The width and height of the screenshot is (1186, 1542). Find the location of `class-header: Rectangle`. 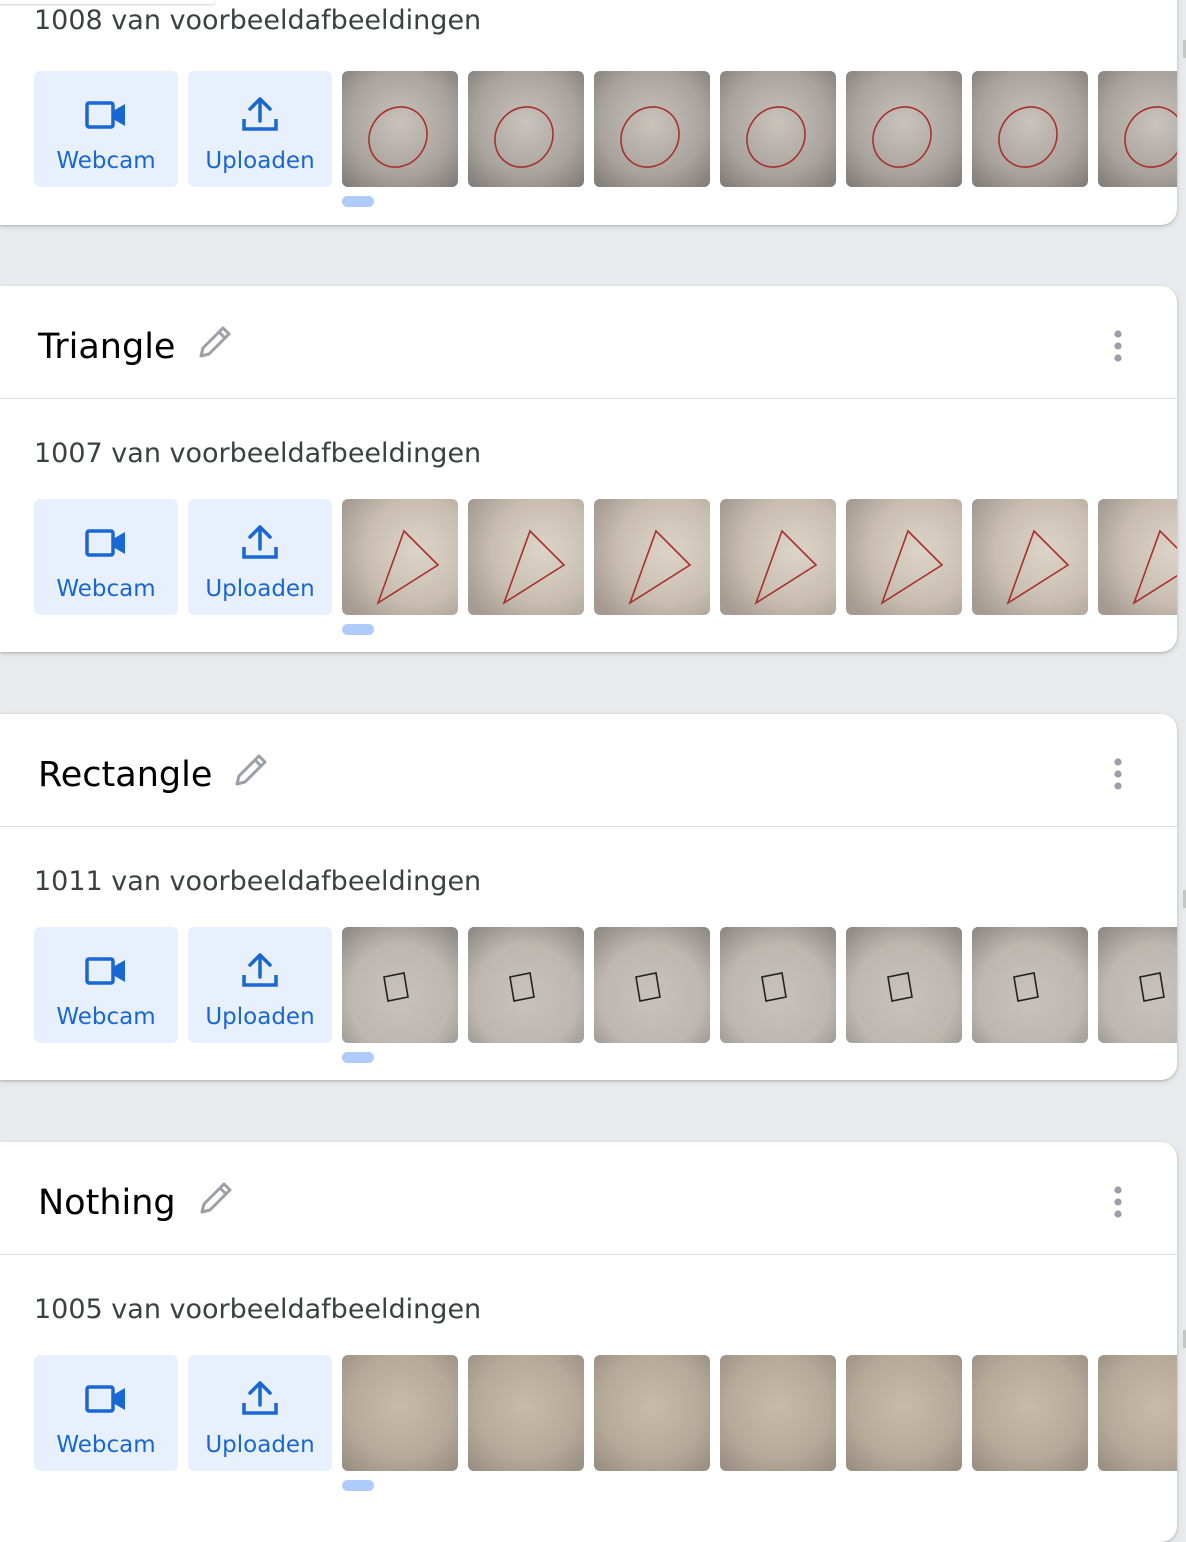

class-header: Rectangle is located at coordinates (588, 770).